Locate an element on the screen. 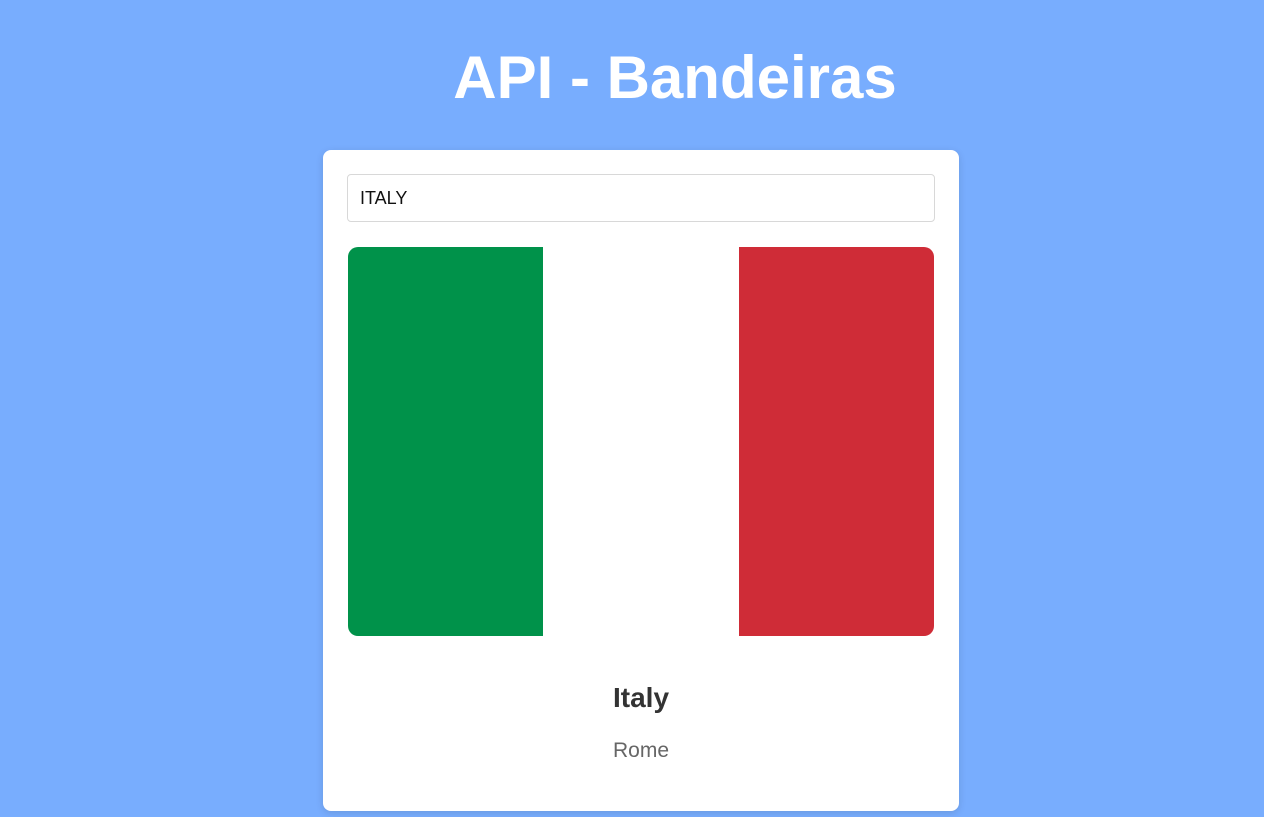 Image resolution: width=1264 pixels, height=817 pixels. flag-band-white is located at coordinates (641, 441).